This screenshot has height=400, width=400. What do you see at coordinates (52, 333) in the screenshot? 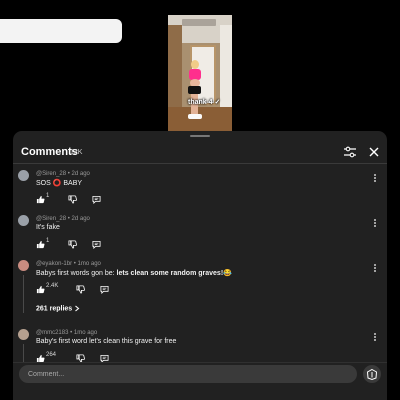
I see `comment-author: @mmc2183` at bounding box center [52, 333].